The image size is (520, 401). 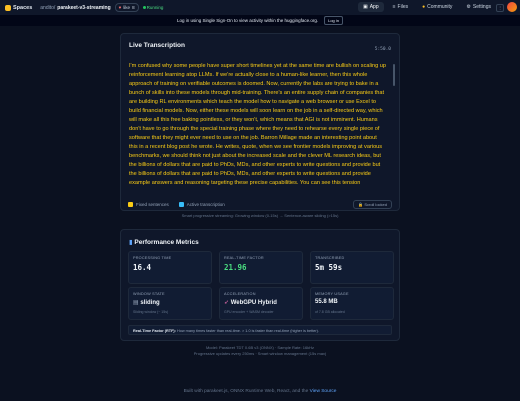 I want to click on files-icon: ≡, so click(x=394, y=7).